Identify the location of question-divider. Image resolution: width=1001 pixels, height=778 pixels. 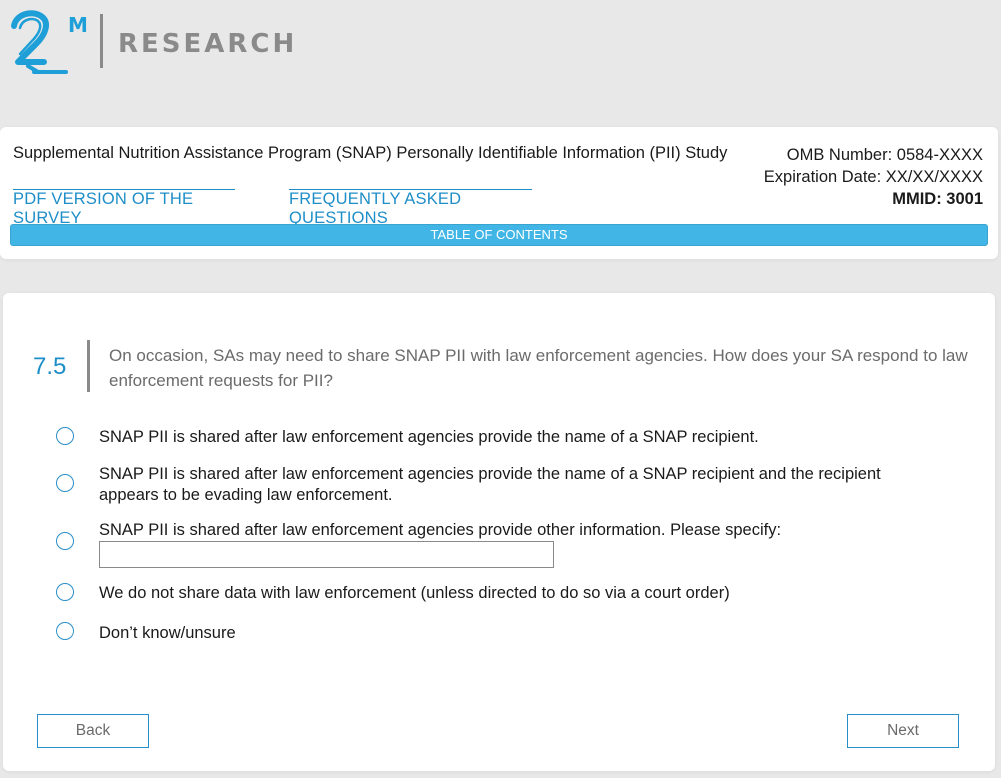
(88, 366).